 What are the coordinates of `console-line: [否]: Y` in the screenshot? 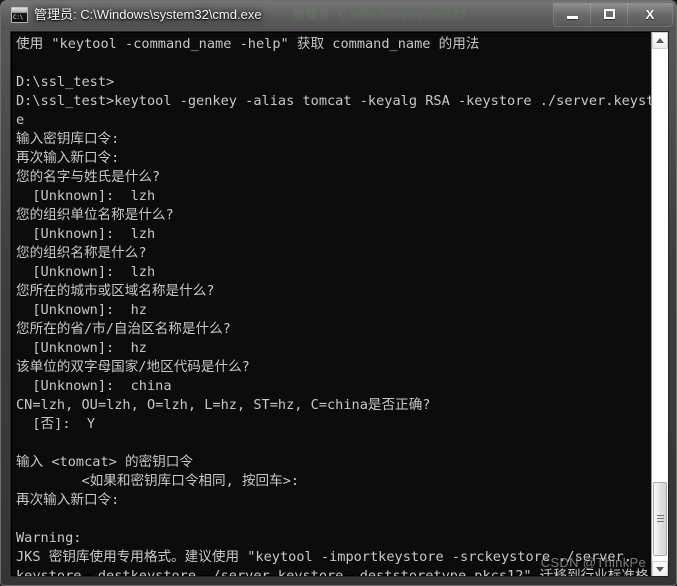 It's located at (56, 424).